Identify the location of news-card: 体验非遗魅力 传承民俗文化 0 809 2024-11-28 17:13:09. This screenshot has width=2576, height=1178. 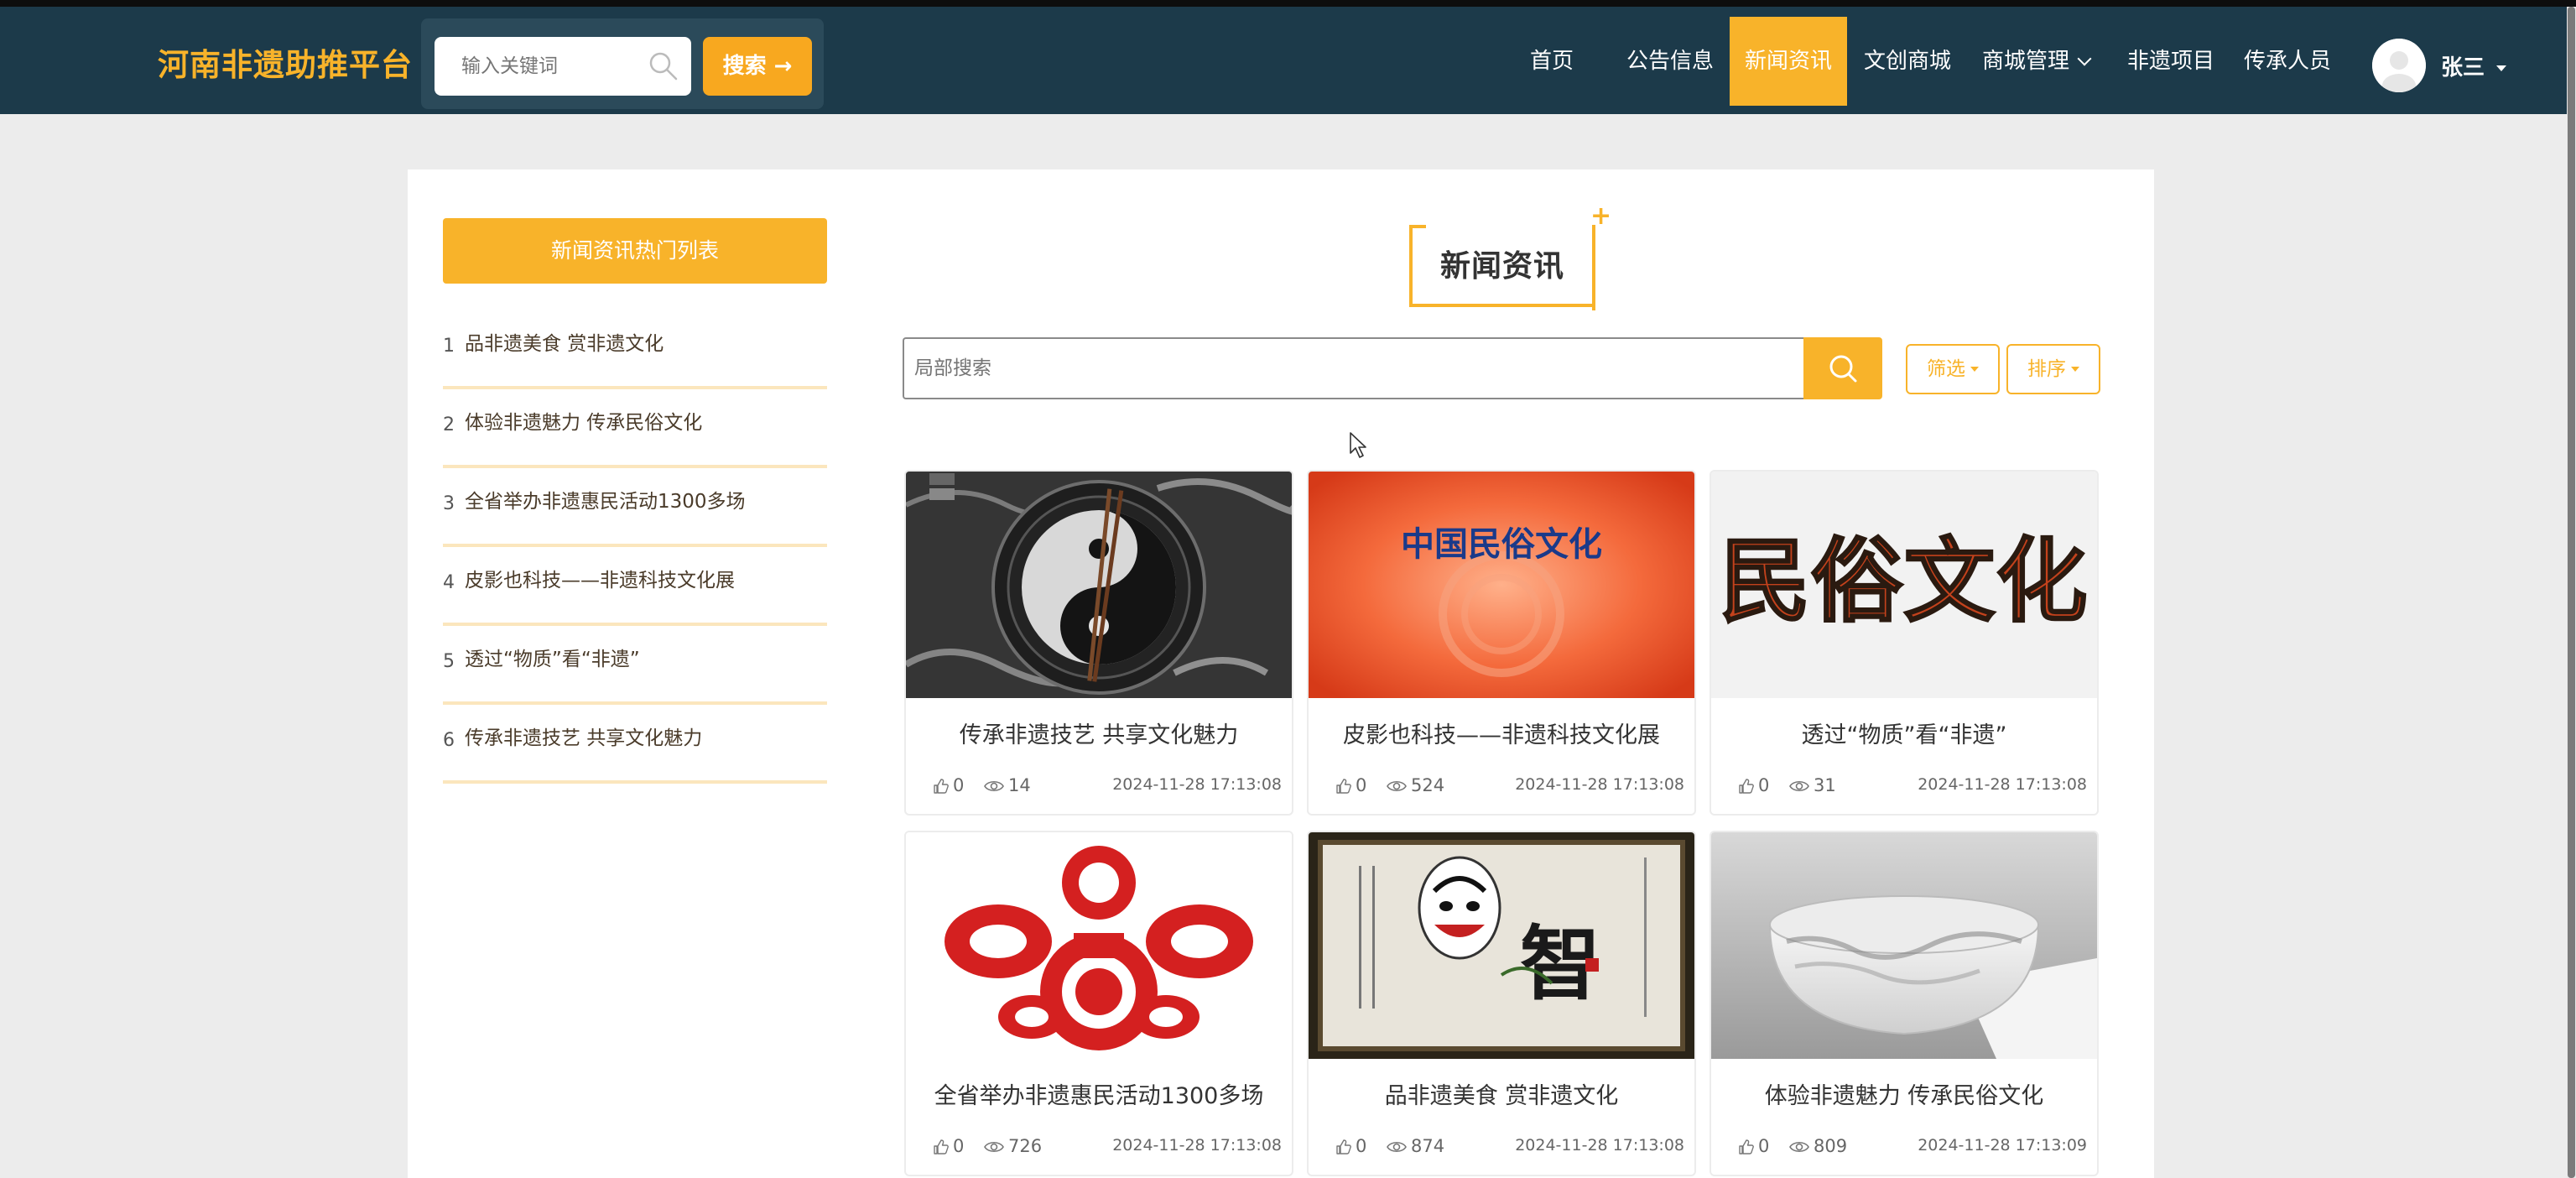
(1904, 1003).